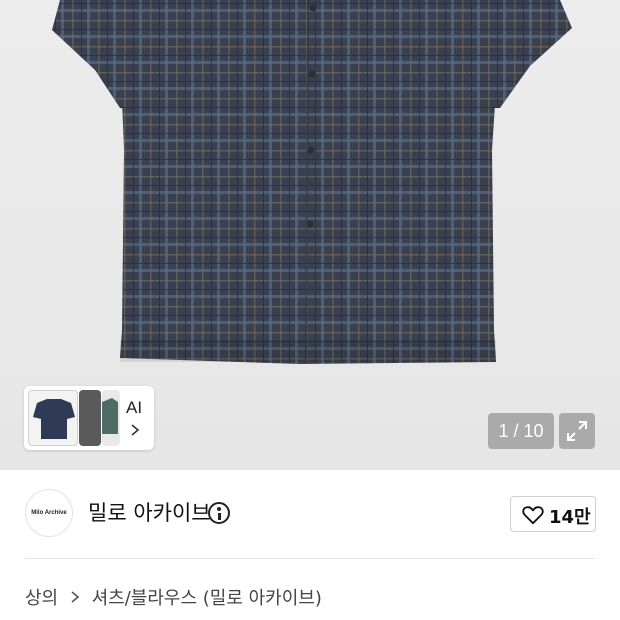 The height and width of the screenshot is (620, 620). I want to click on expand-button, so click(577, 431).